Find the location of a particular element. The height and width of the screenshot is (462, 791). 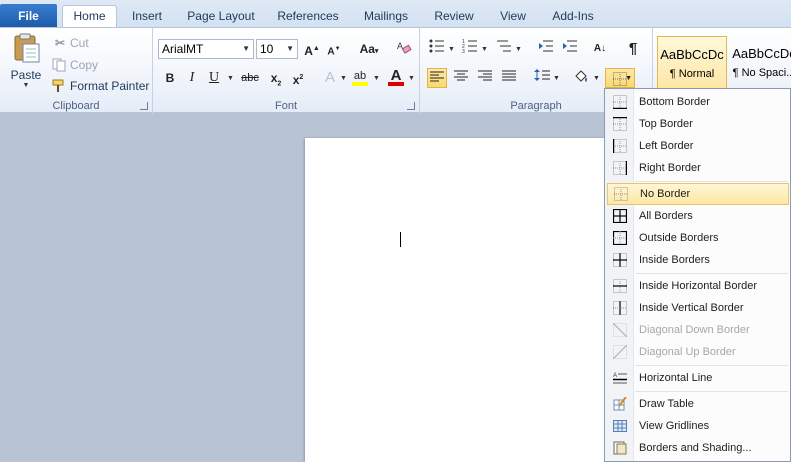

superscript-icon: x2 is located at coordinates (298, 78).